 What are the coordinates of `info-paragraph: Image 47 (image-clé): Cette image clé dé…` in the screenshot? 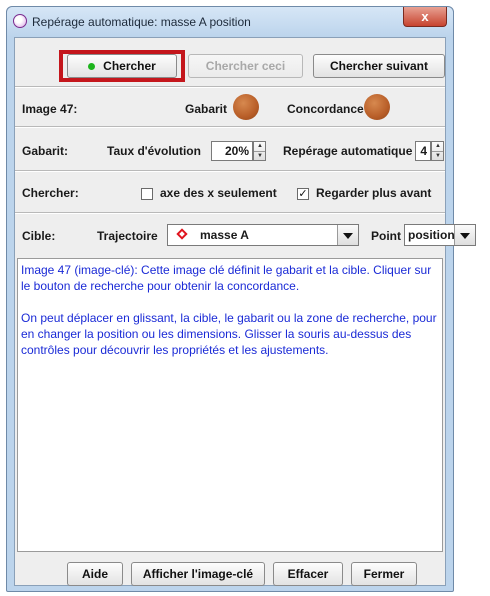 It's located at (226, 278).